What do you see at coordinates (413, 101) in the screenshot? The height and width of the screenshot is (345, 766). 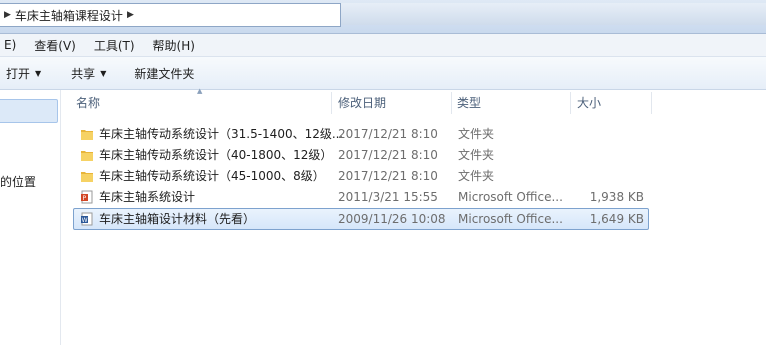 I see `column-header: ▲ 名称 修改日期 类型 大小` at bounding box center [413, 101].